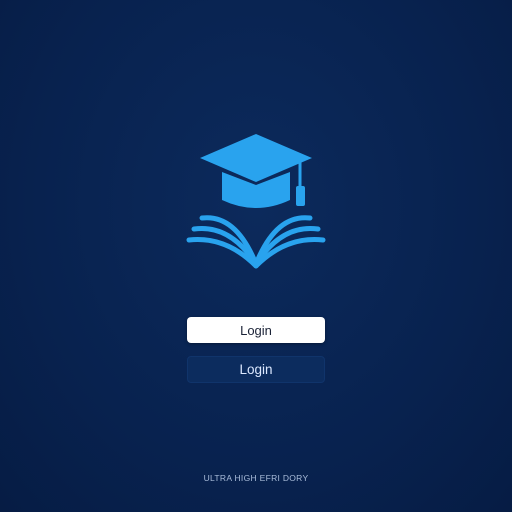  What do you see at coordinates (256, 330) in the screenshot?
I see `login-button: Login` at bounding box center [256, 330].